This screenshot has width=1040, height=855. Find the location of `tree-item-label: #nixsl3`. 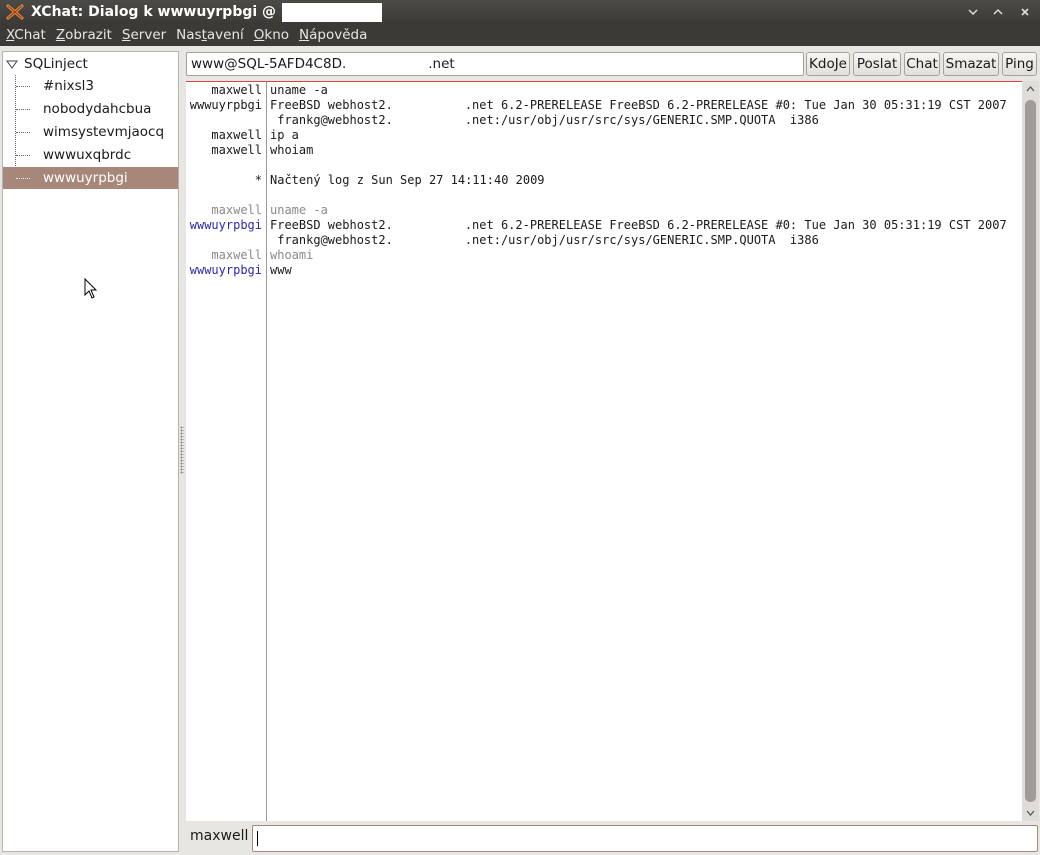

tree-item-label: #nixsl3 is located at coordinates (68, 86).